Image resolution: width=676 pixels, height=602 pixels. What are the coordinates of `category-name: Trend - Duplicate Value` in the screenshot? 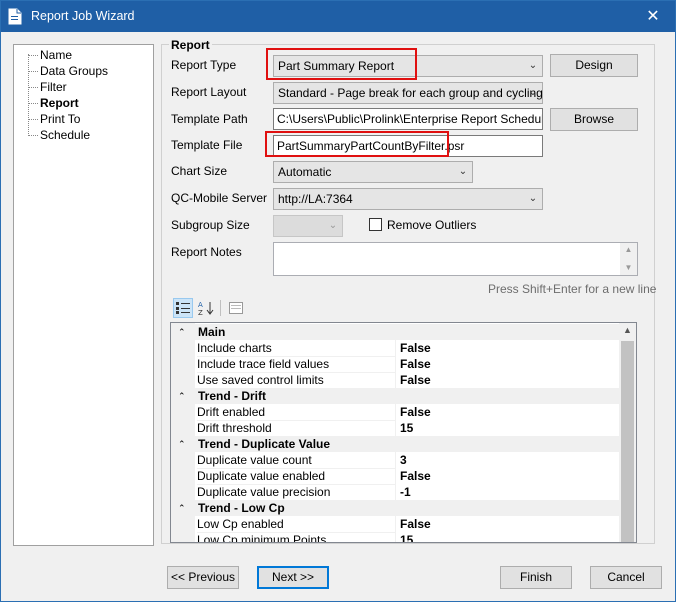 It's located at (264, 444).